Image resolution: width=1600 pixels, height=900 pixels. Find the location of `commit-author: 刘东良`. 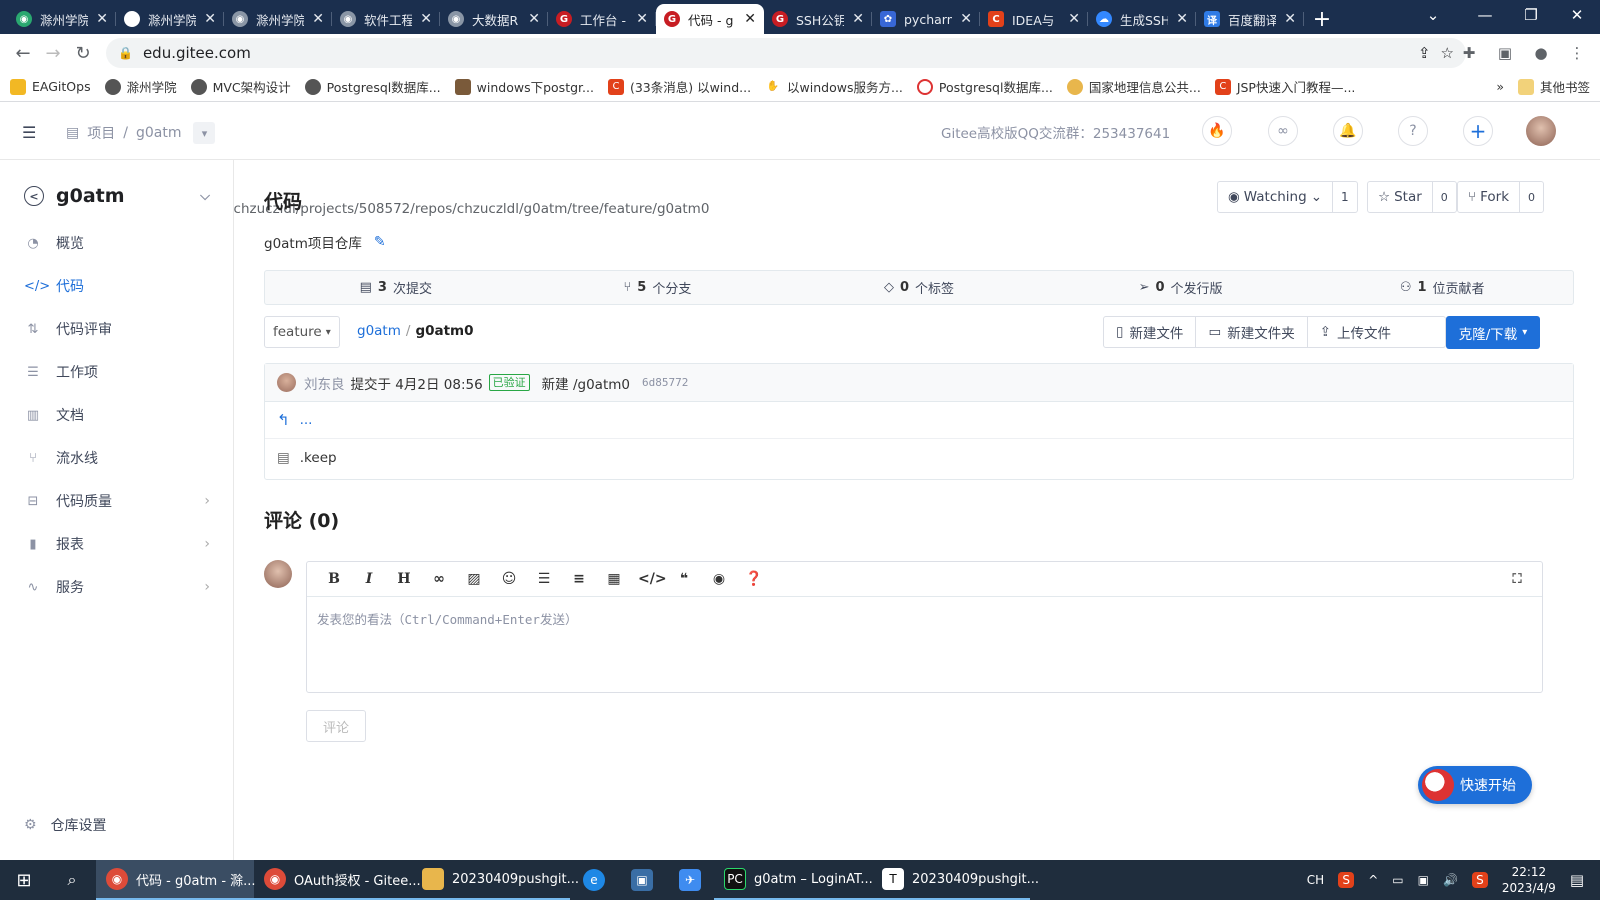

commit-author: 刘东良 is located at coordinates (324, 383).